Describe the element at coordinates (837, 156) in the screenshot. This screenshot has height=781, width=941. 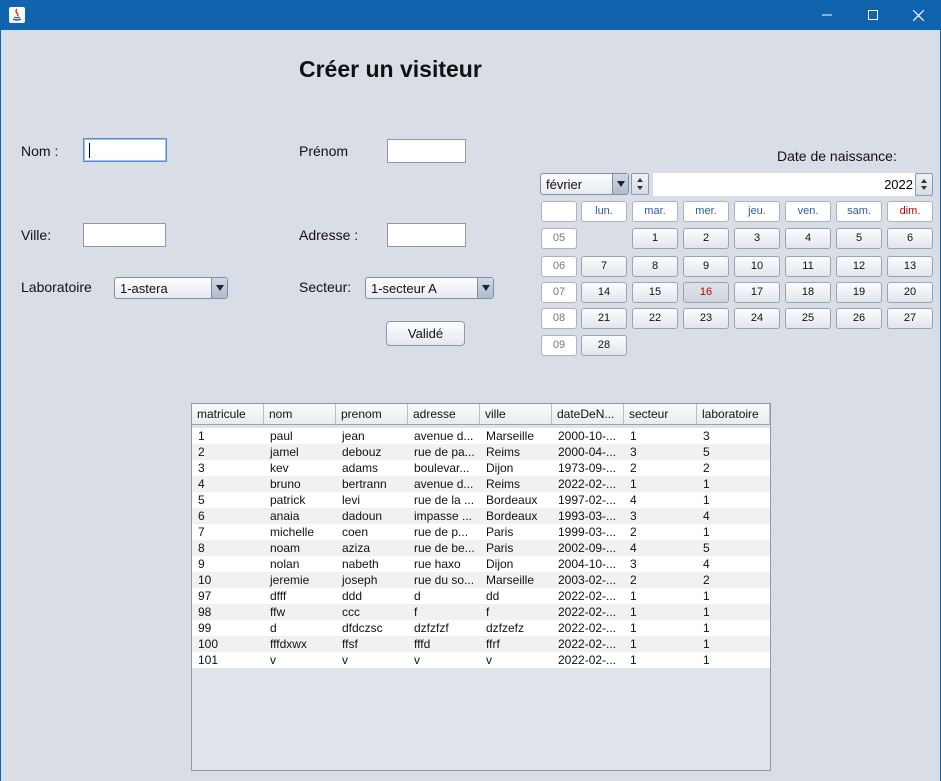
I see `birthdate-label: Date de naissance:` at that location.